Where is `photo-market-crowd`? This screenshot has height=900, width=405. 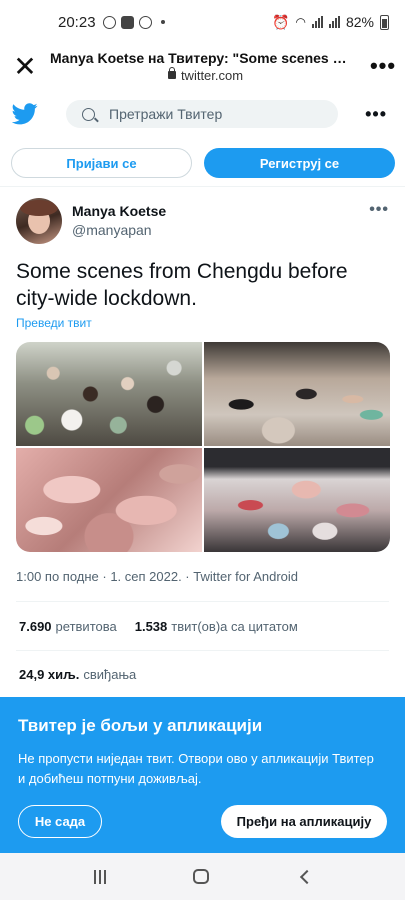 photo-market-crowd is located at coordinates (109, 394).